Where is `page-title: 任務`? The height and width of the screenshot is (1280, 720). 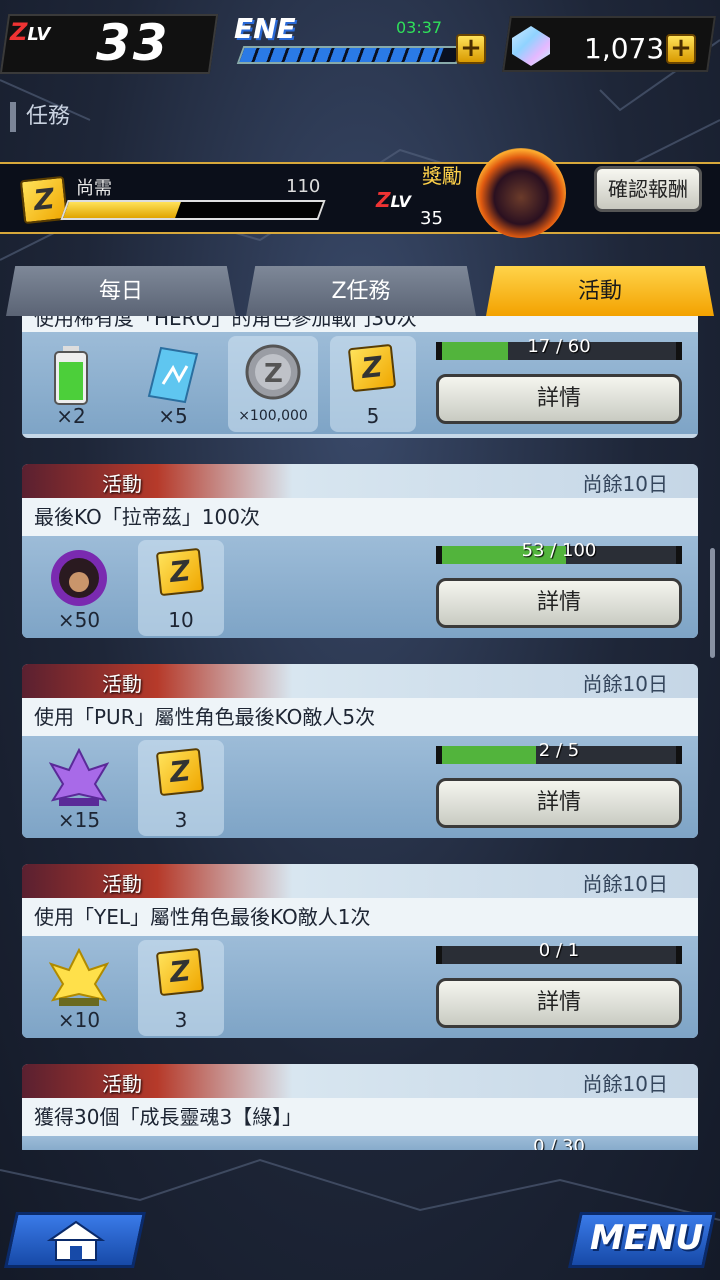 page-title: 任務 is located at coordinates (40, 117).